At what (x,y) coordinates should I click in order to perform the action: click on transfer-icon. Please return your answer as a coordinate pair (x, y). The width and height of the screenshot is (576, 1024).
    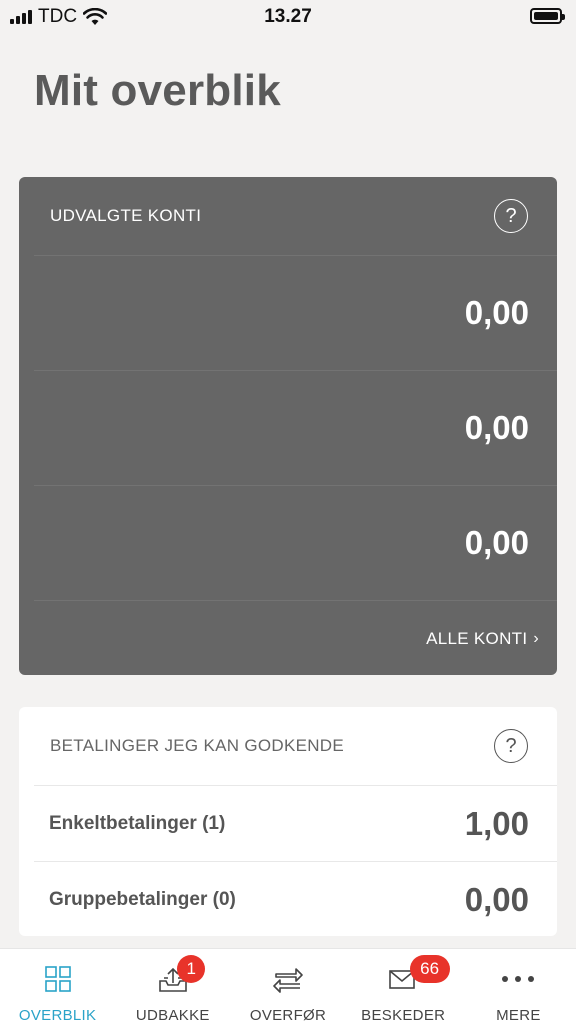
    Looking at the image, I should click on (288, 978).